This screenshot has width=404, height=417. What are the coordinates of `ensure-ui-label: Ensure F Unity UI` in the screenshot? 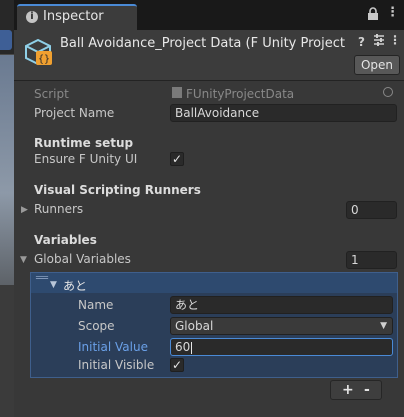 It's located at (86, 159).